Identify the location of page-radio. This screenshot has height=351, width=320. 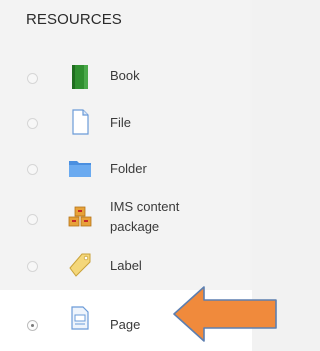
(32, 325).